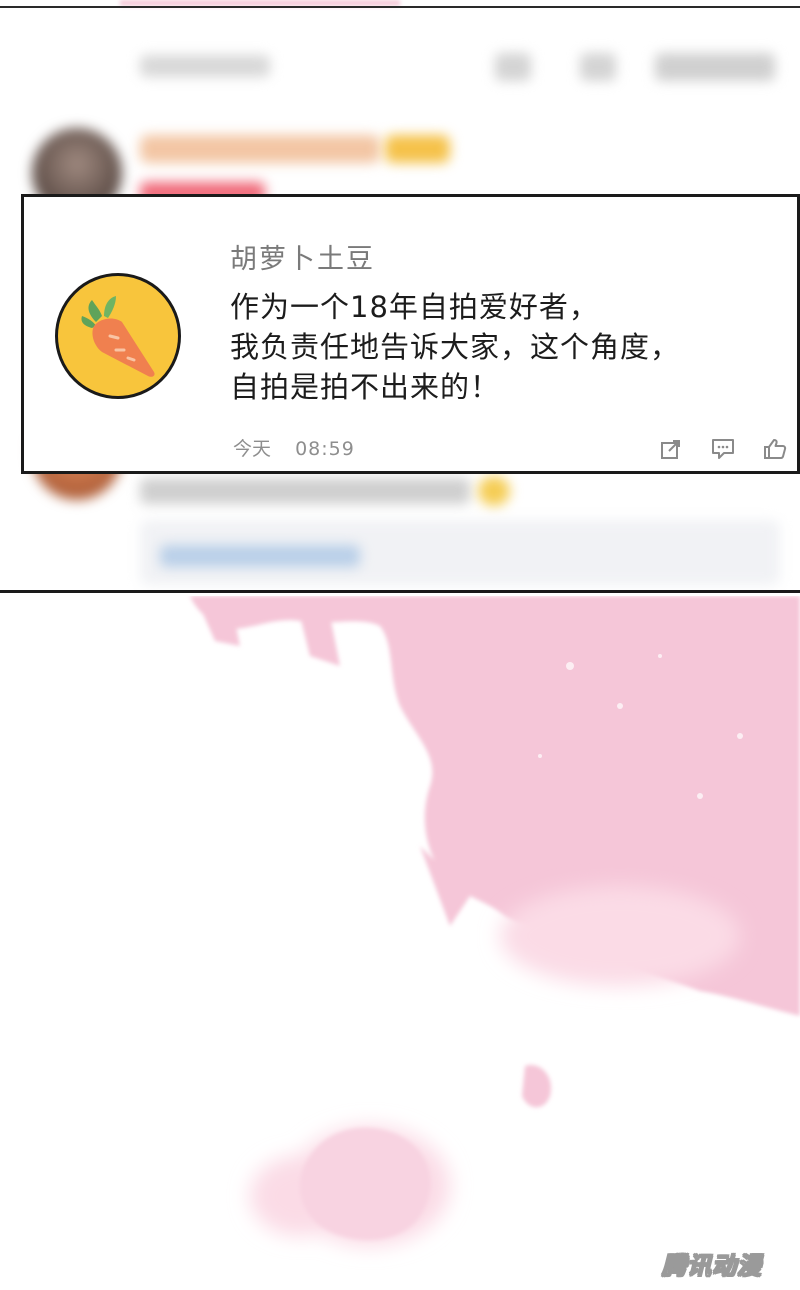  What do you see at coordinates (414, 307) in the screenshot?
I see `comment-line: 作为一个18年自拍爱好者，` at bounding box center [414, 307].